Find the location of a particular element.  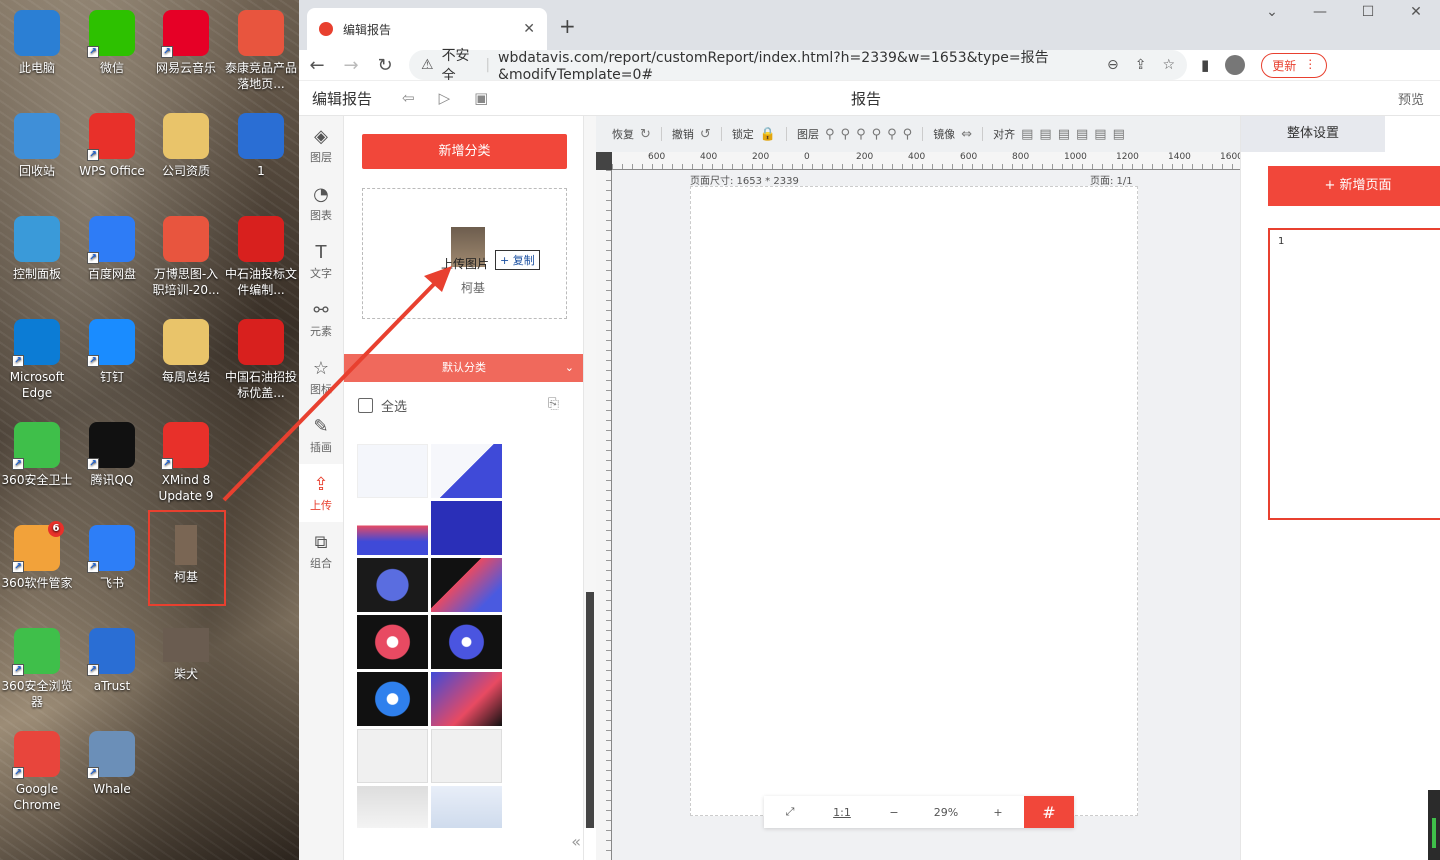

desktop-icon: ↗ 网易云音乐 is located at coordinates (186, 43).